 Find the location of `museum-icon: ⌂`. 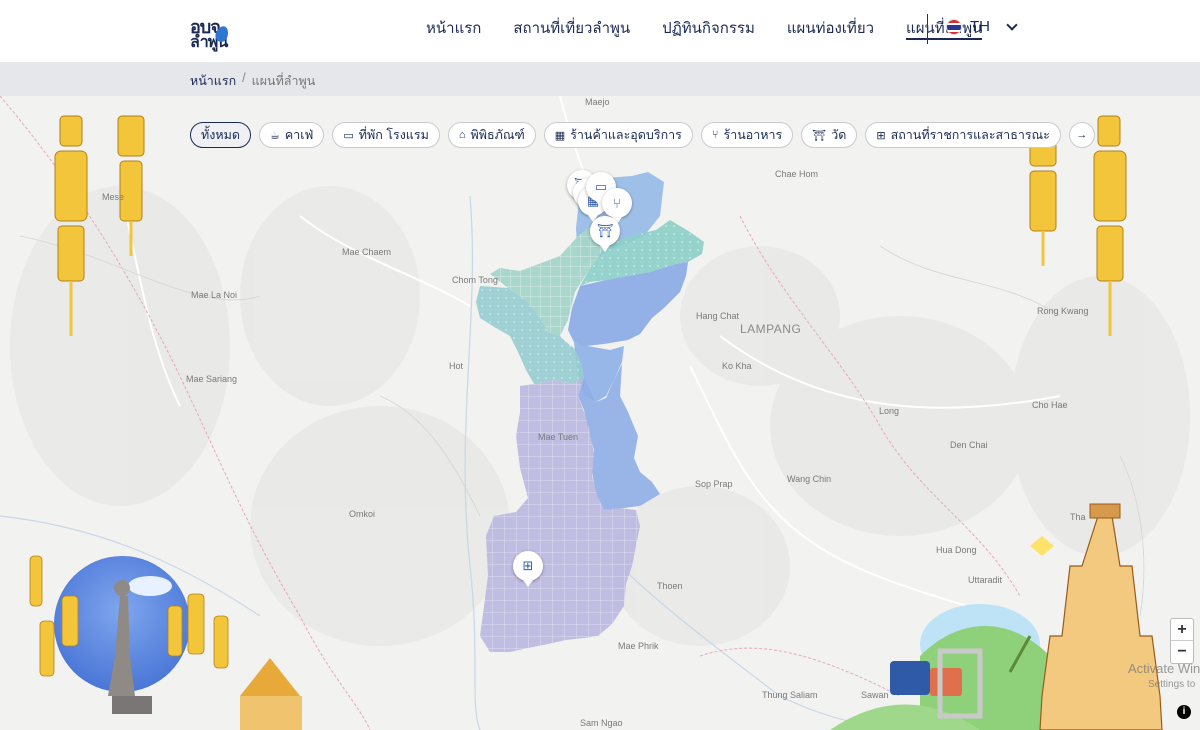

museum-icon: ⌂ is located at coordinates (462, 135).